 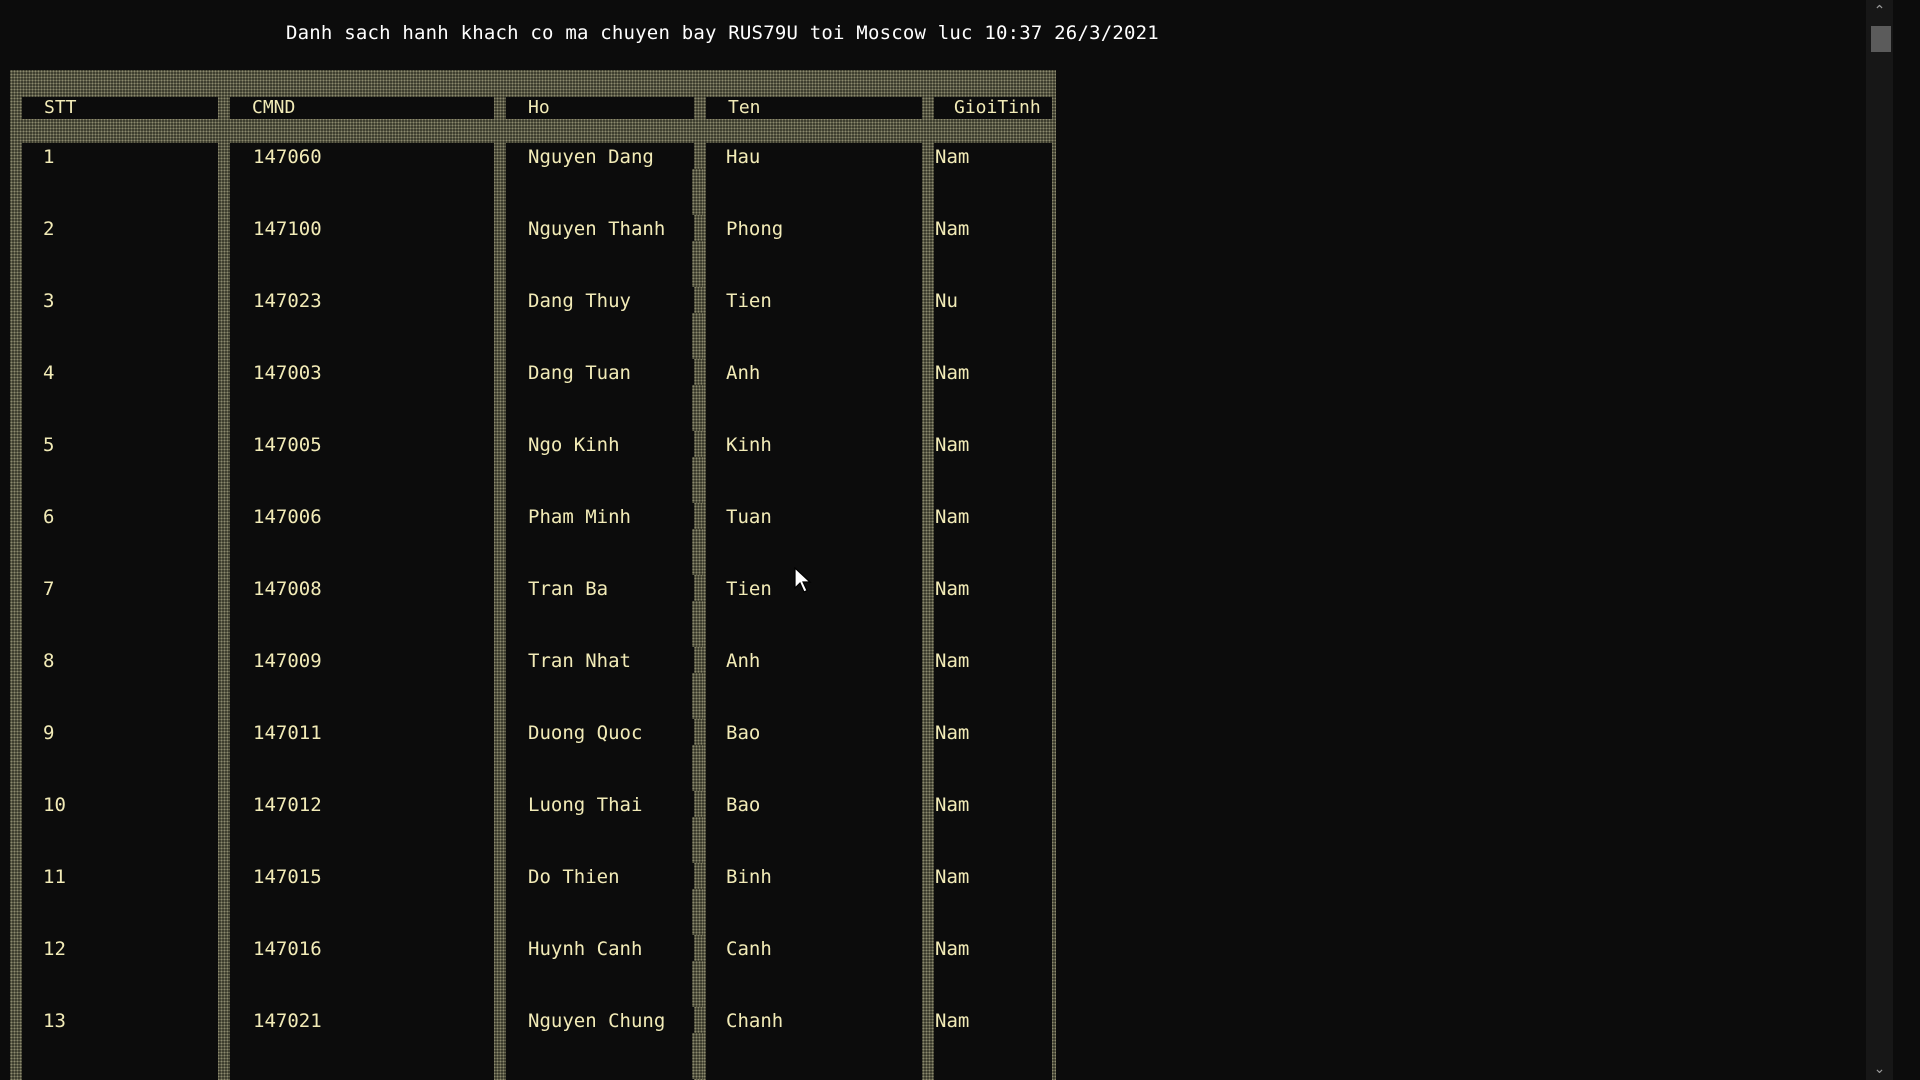 What do you see at coordinates (600, 108) in the screenshot?
I see `header-ho: Ho` at bounding box center [600, 108].